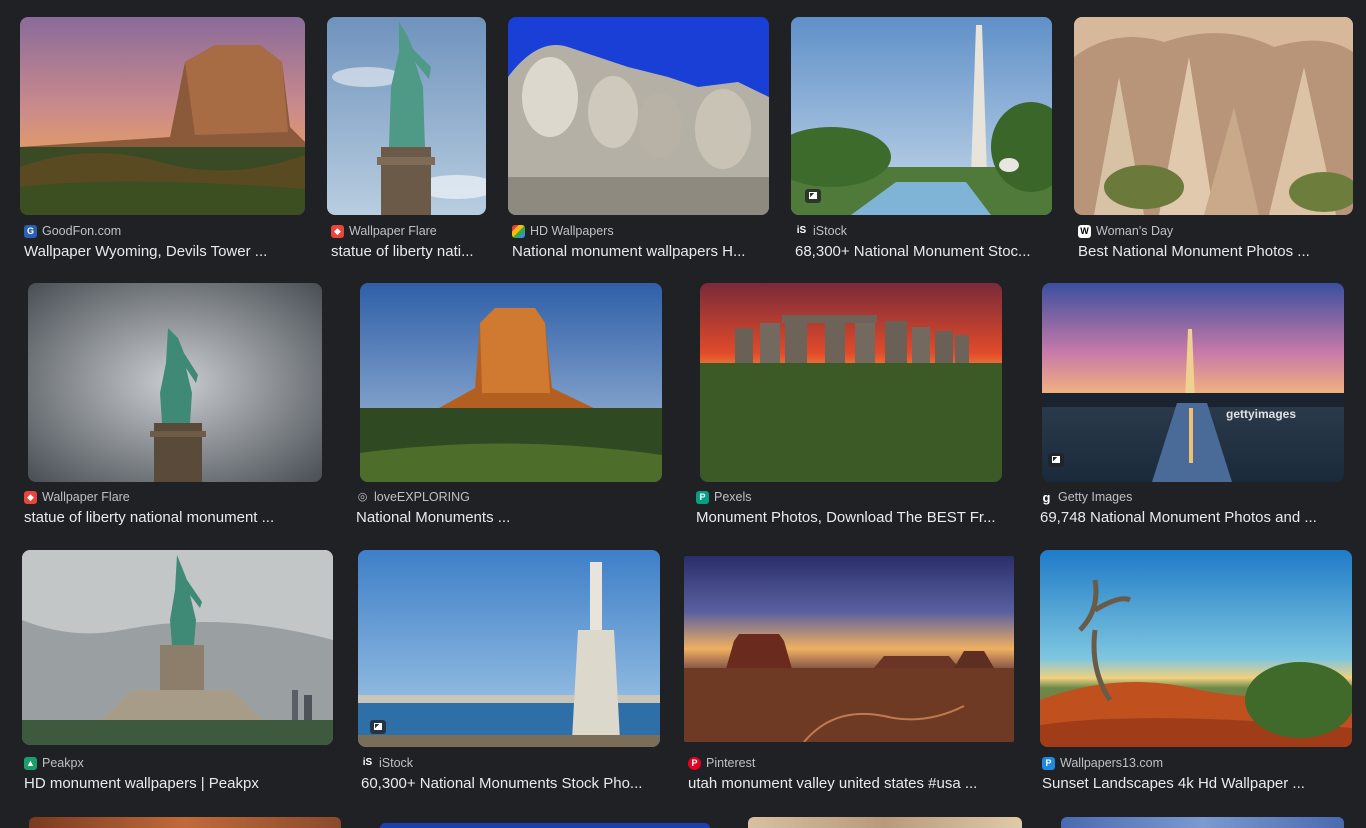 The height and width of the screenshot is (828, 1366). I want to click on peakpx-icon: ▲, so click(30, 763).